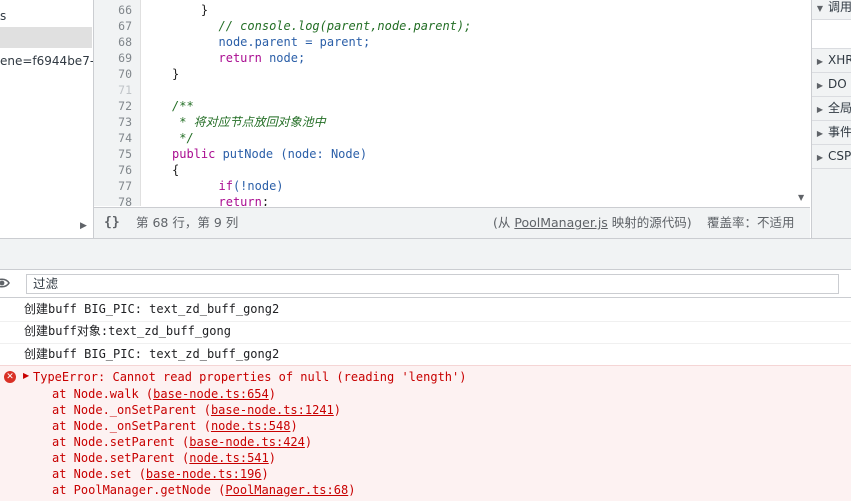  I want to click on line-number: 77, so click(113, 186).